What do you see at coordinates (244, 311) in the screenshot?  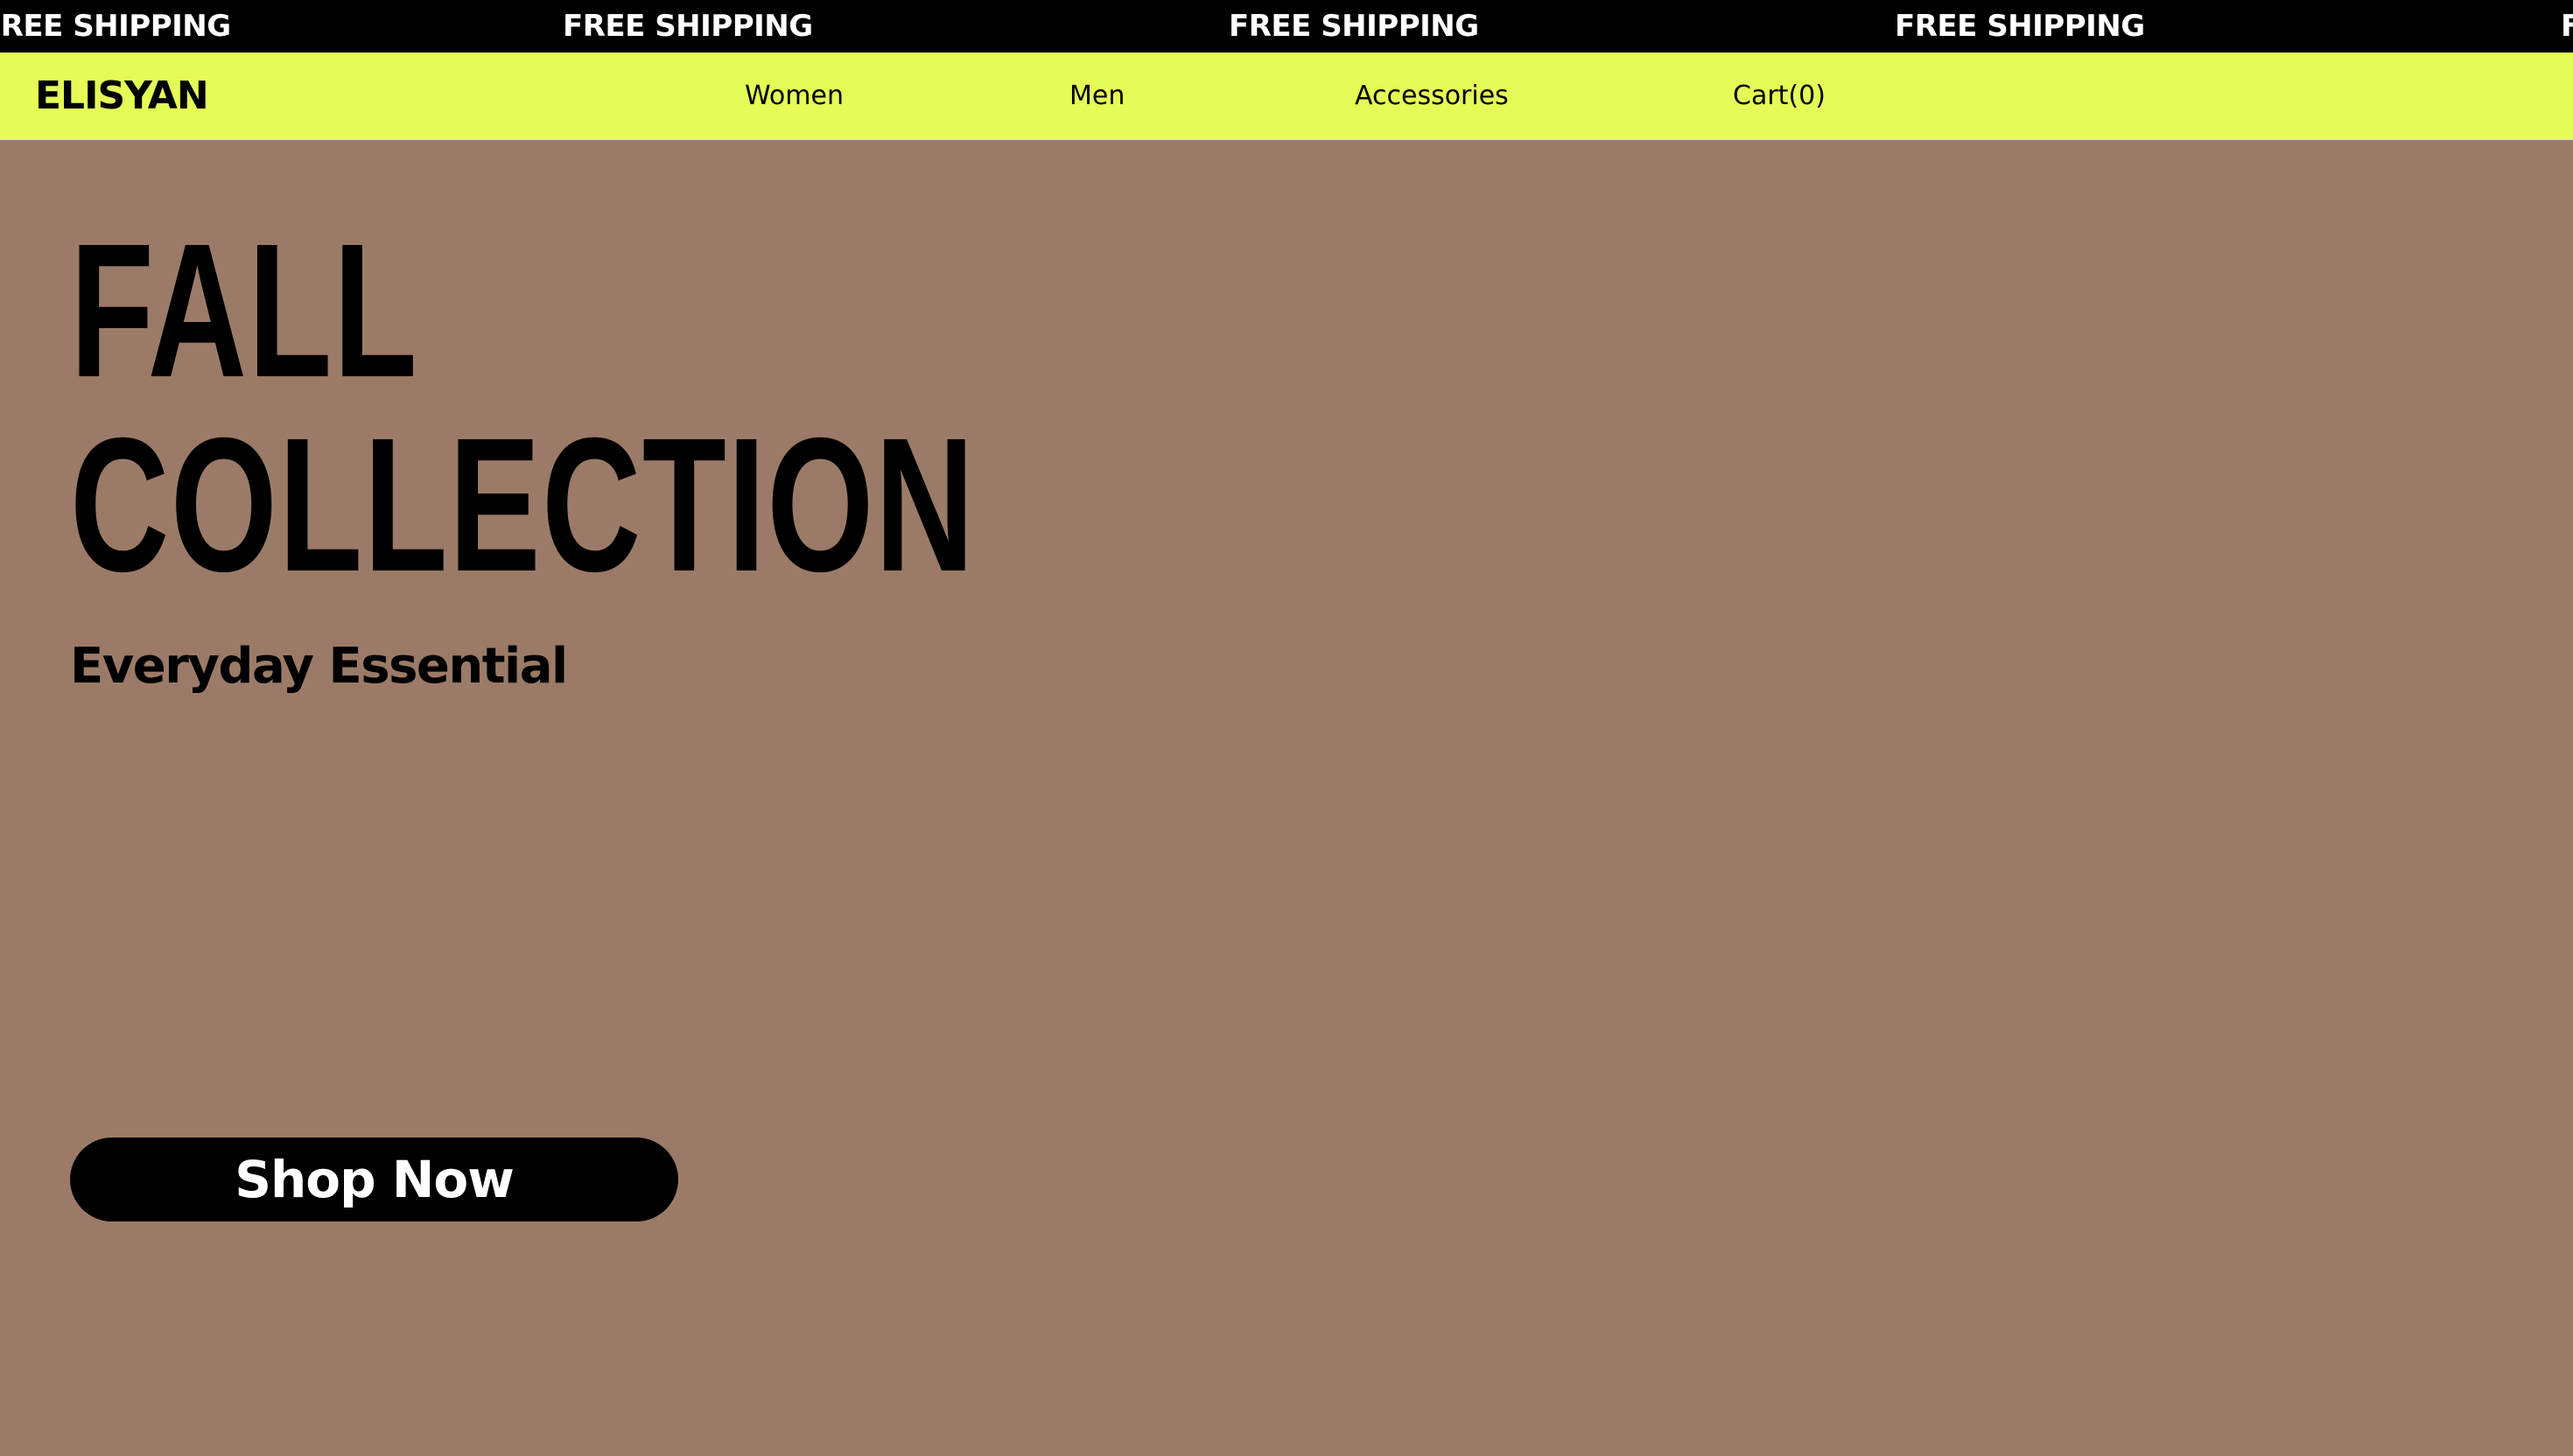 I see `hero-title-line: FALL` at bounding box center [244, 311].